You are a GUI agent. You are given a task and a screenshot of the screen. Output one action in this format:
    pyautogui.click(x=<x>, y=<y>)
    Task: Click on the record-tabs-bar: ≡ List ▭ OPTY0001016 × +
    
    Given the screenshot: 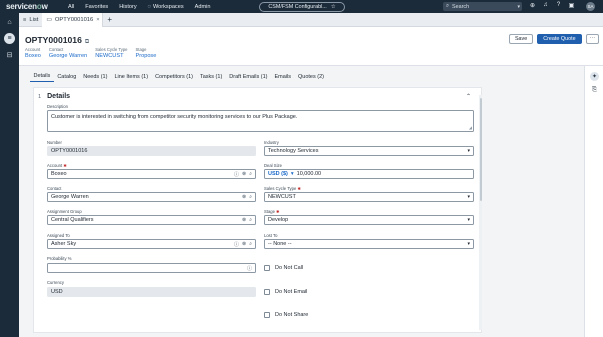 What is the action you would take?
    pyautogui.click(x=311, y=19)
    